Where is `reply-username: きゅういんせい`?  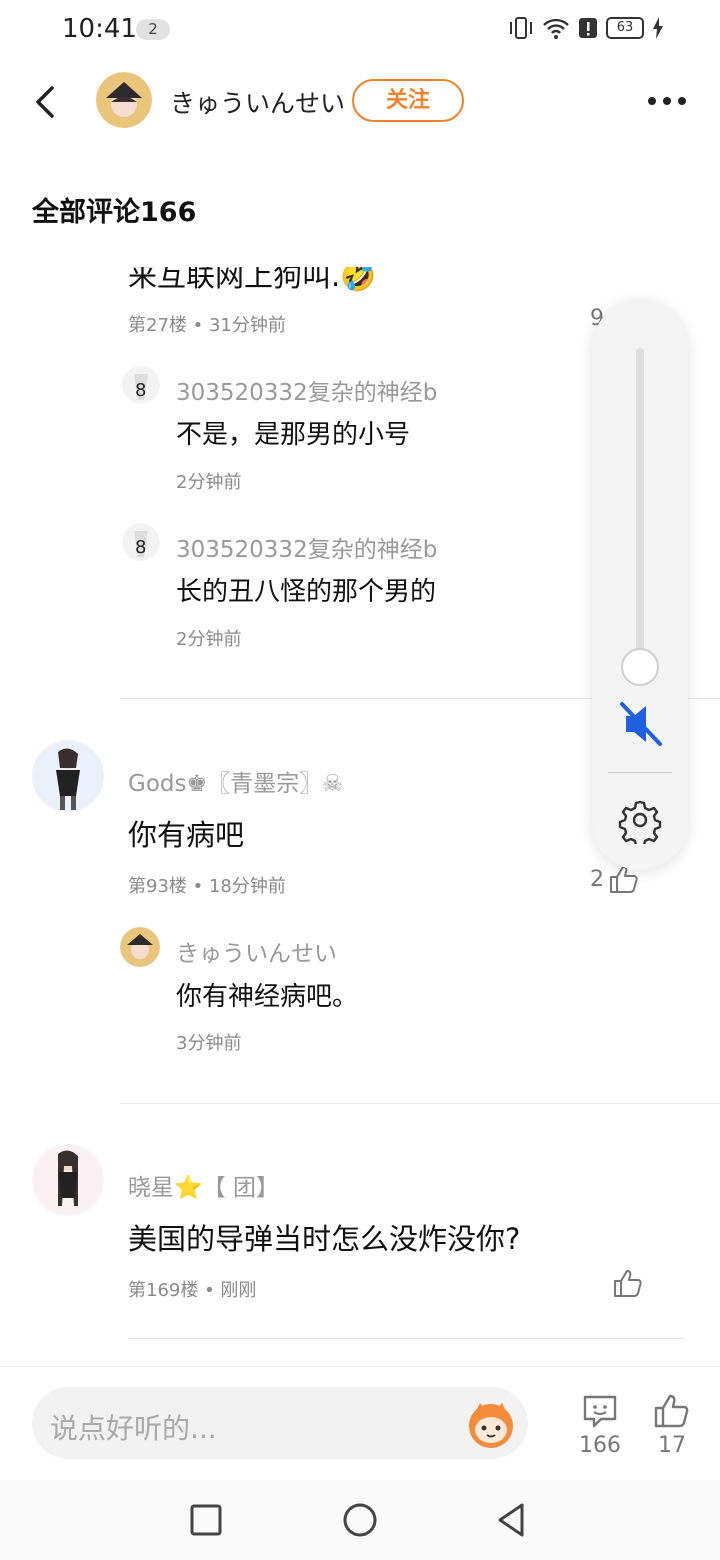 reply-username: きゅういんせい is located at coordinates (256, 951).